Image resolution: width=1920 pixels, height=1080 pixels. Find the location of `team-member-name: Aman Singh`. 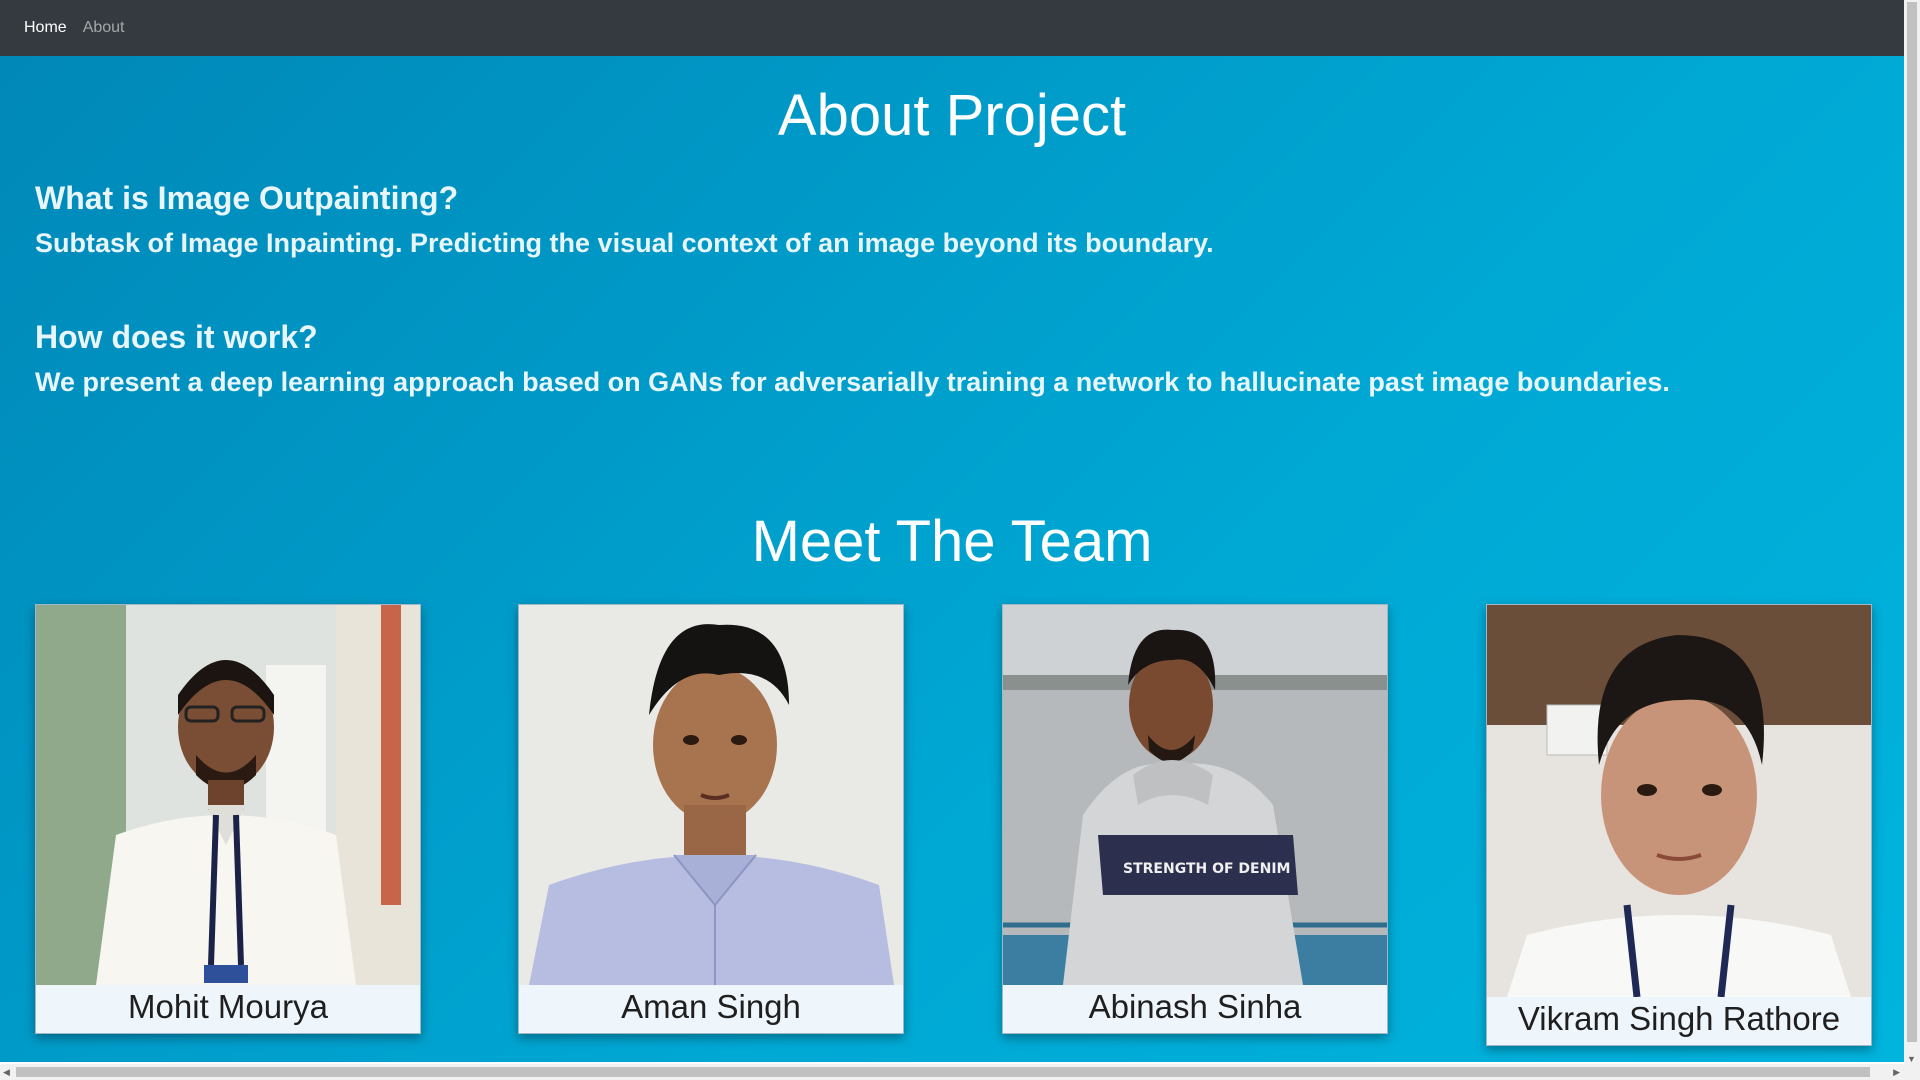

team-member-name: Aman Singh is located at coordinates (711, 1006).